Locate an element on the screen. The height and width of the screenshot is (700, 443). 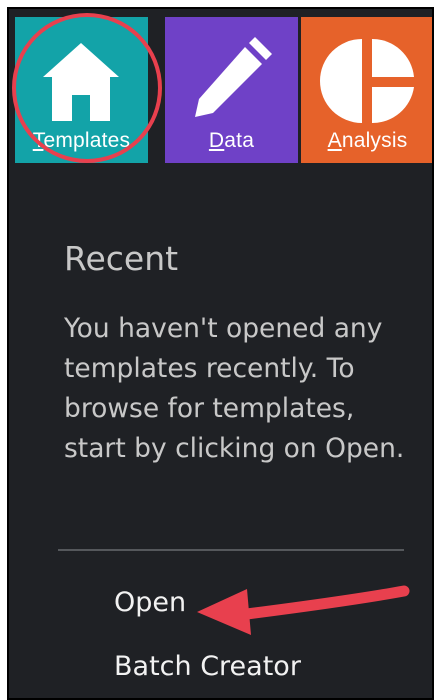
recent-heading: Recent is located at coordinates (121, 258).